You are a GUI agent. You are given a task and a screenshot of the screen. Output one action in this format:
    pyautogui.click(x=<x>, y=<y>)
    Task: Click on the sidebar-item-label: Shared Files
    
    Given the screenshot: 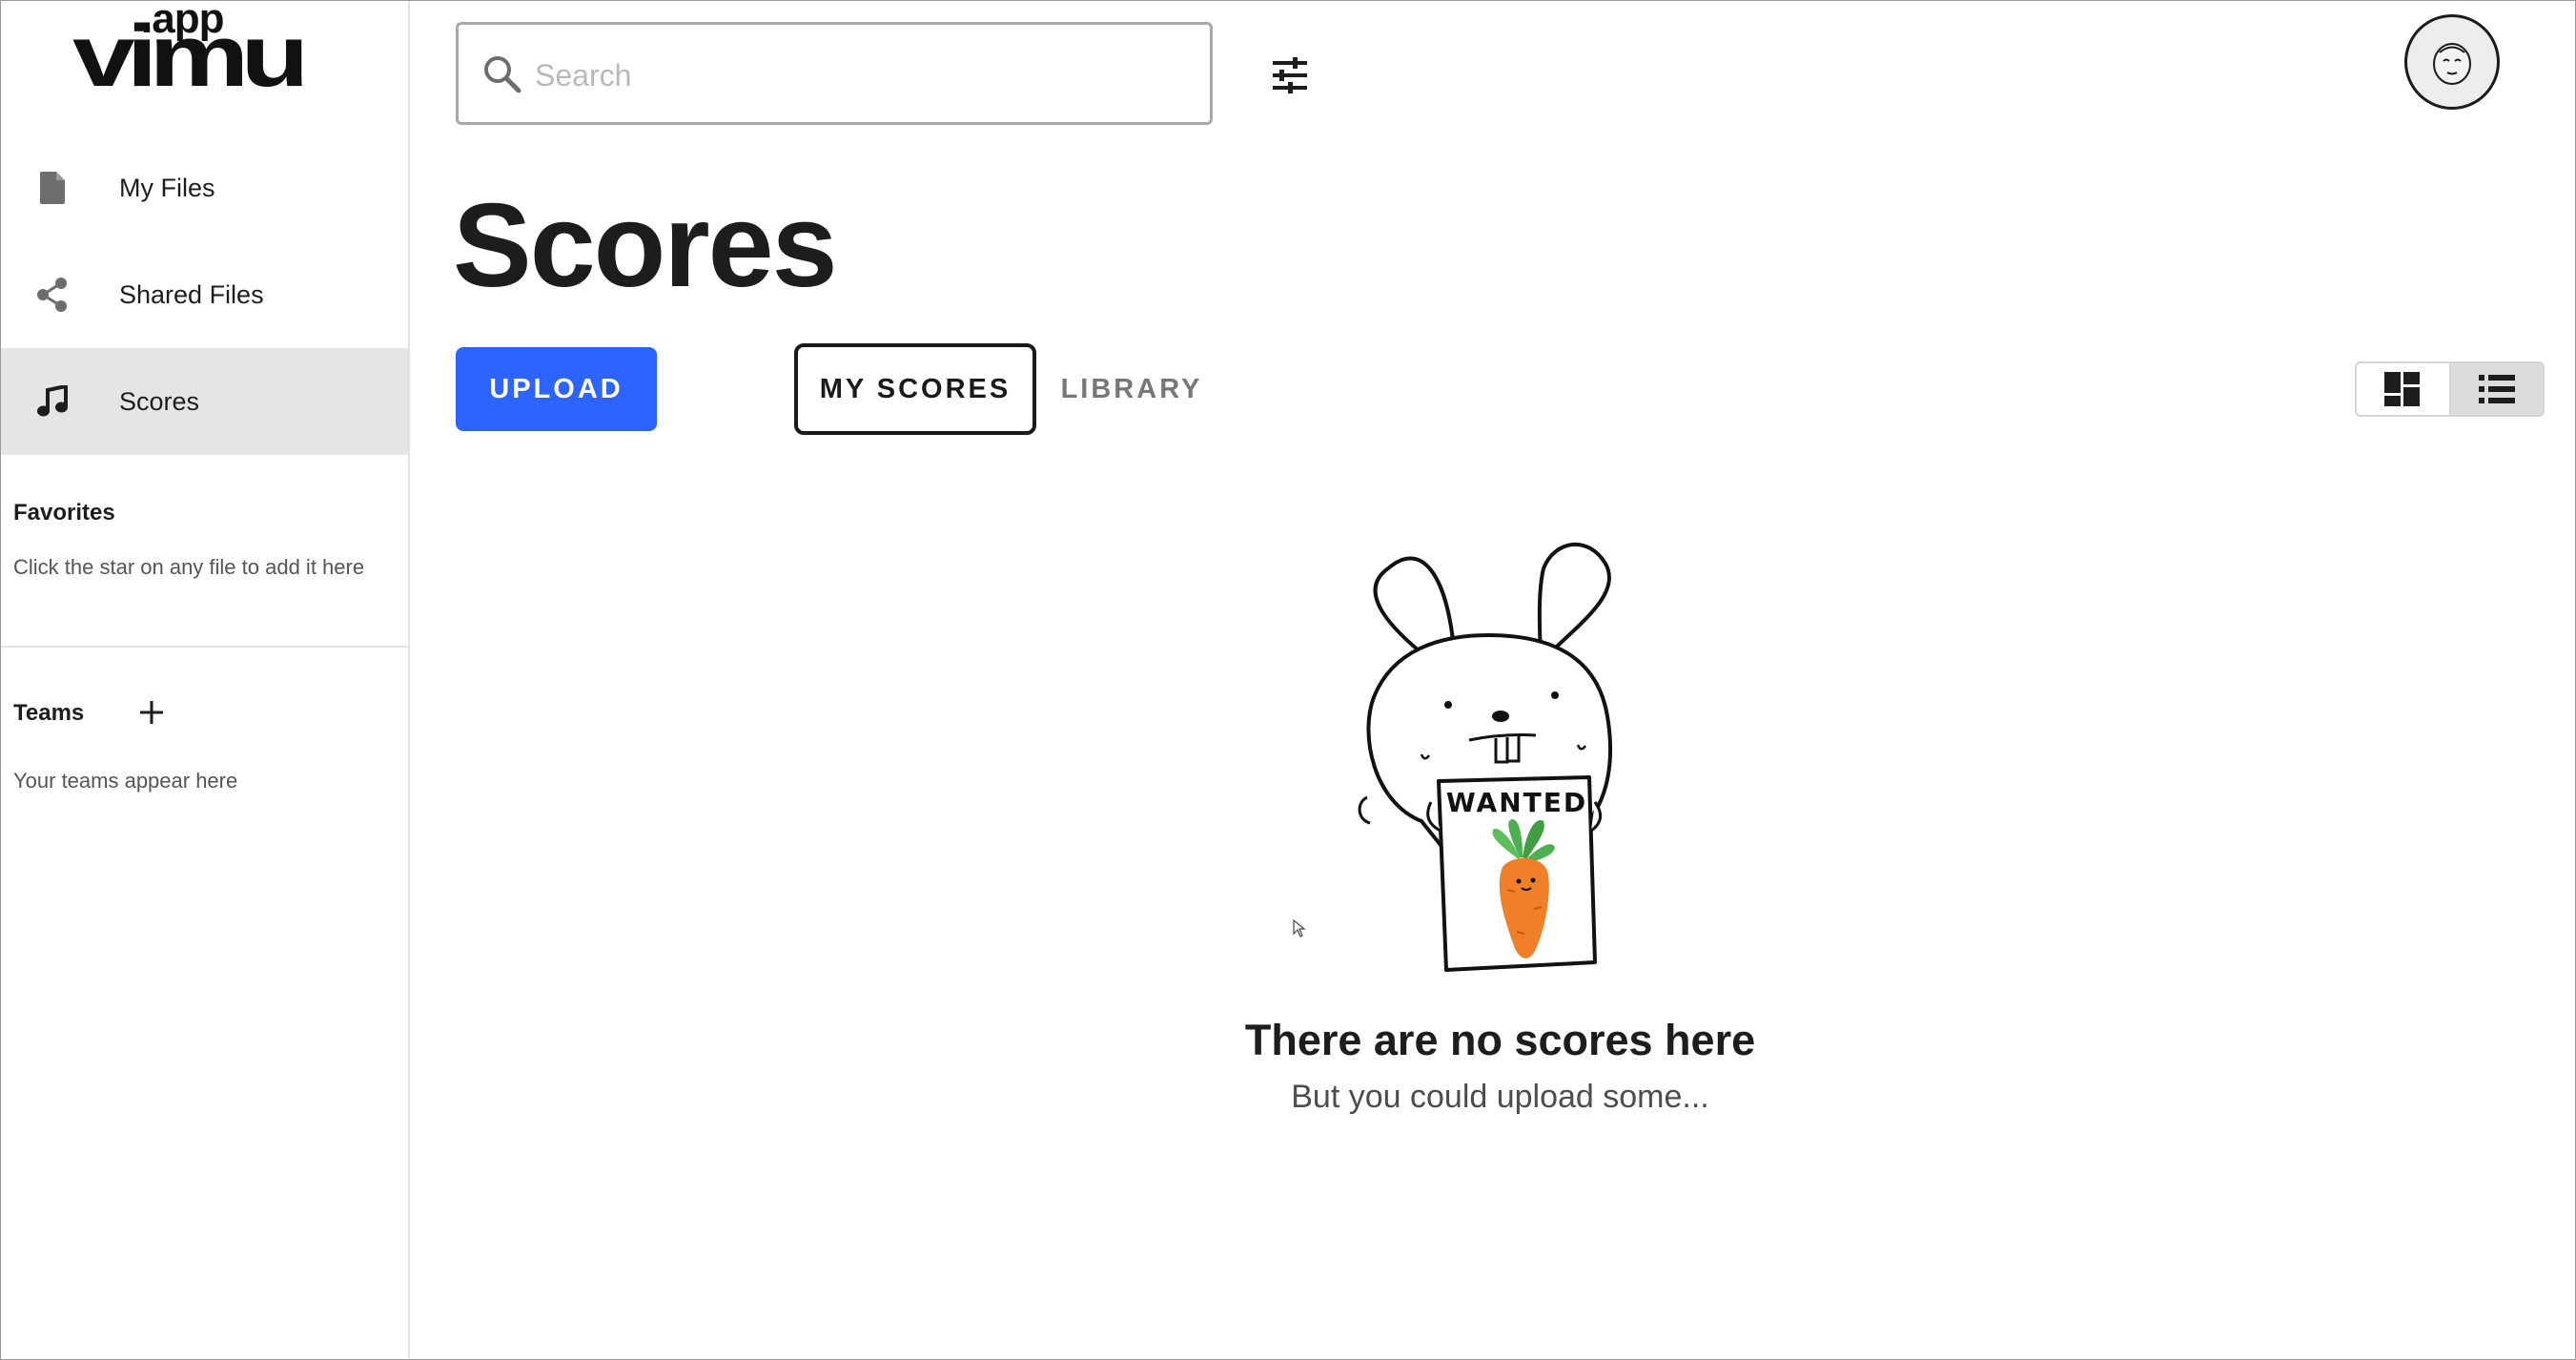 What is the action you would take?
    pyautogui.click(x=191, y=294)
    